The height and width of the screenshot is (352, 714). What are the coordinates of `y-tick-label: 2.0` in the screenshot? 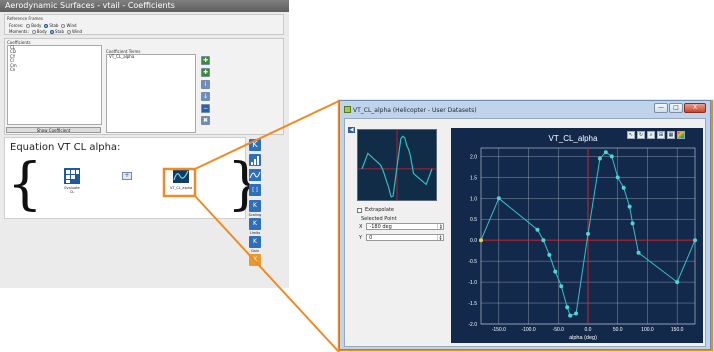 It's located at (473, 157).